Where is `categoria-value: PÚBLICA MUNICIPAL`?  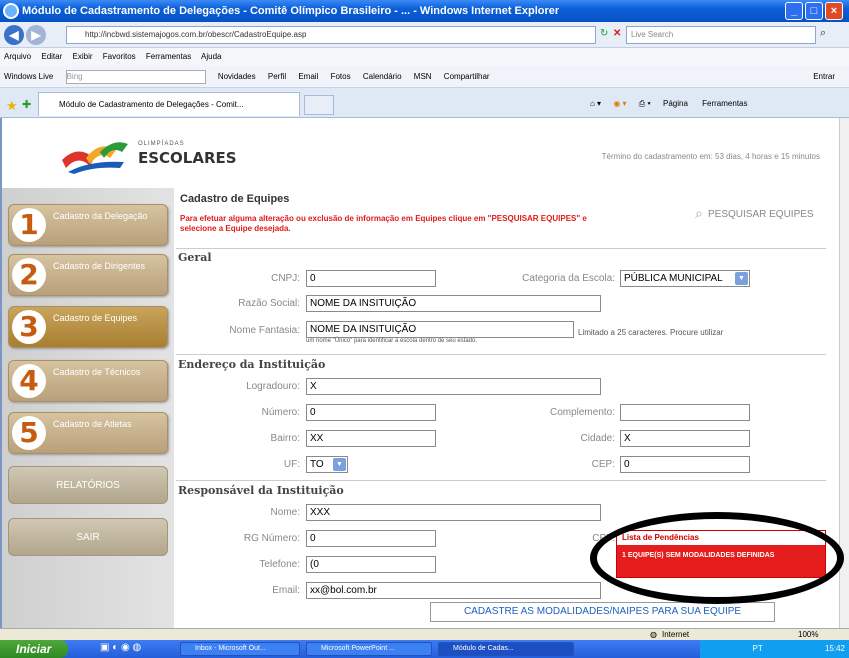
categoria-value: PÚBLICA MUNICIPAL is located at coordinates (673, 278).